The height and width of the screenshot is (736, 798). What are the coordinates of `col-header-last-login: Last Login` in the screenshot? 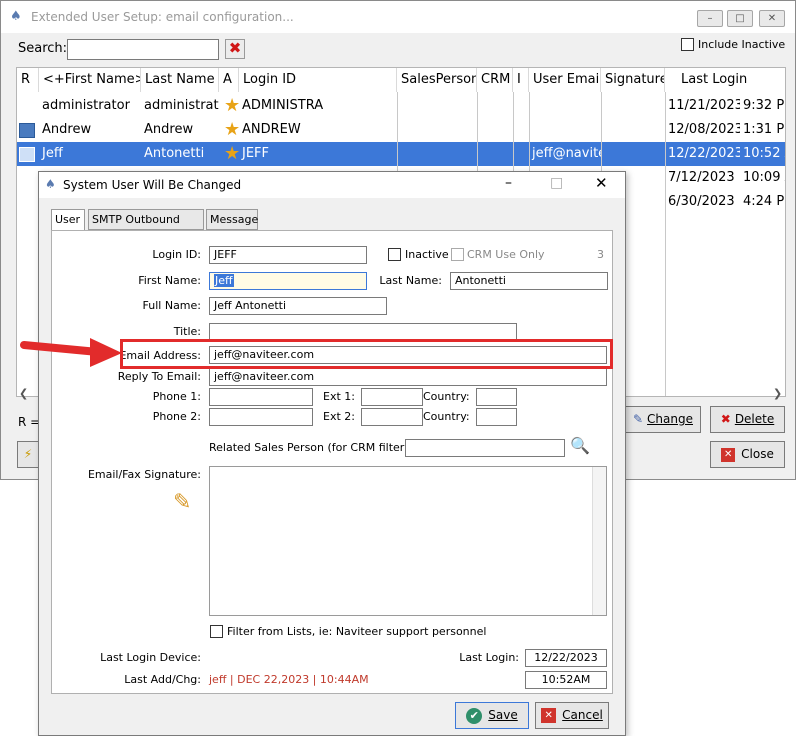 It's located at (725, 80).